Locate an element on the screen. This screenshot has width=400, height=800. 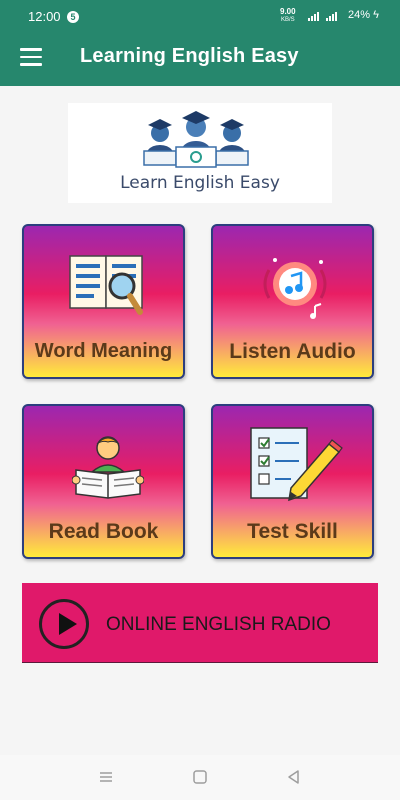
battery-text: 24% is located at coordinates (359, 15).